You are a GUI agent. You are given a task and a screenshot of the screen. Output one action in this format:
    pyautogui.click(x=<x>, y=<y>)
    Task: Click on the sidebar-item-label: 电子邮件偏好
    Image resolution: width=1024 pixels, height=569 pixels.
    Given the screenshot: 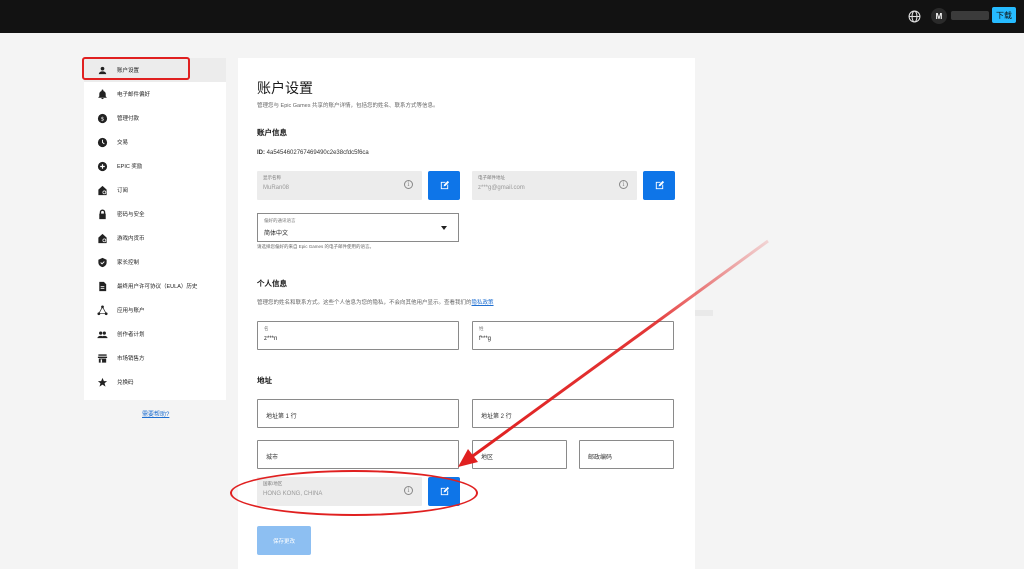 What is the action you would take?
    pyautogui.click(x=134, y=95)
    